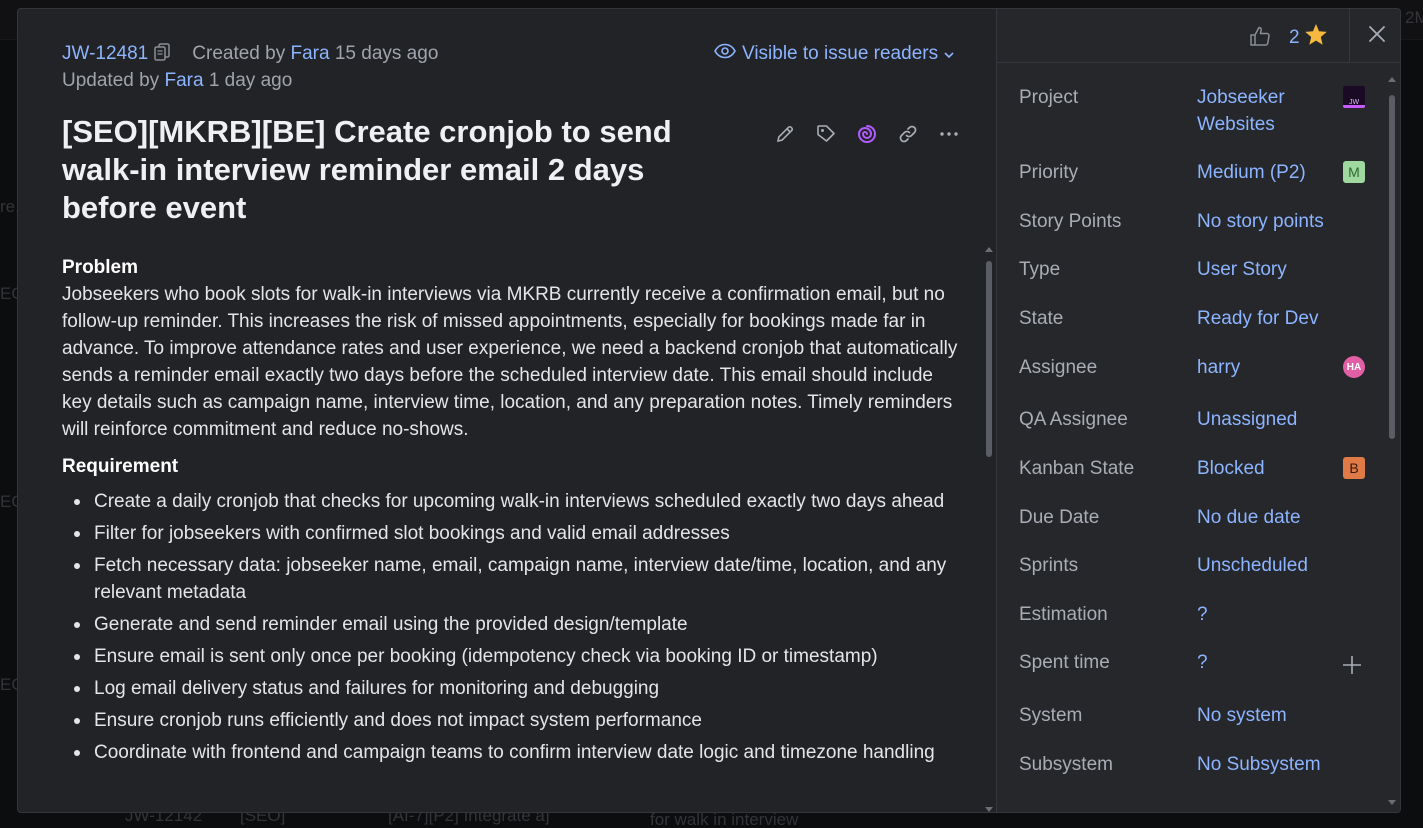  I want to click on star-icon, so click(1316, 37).